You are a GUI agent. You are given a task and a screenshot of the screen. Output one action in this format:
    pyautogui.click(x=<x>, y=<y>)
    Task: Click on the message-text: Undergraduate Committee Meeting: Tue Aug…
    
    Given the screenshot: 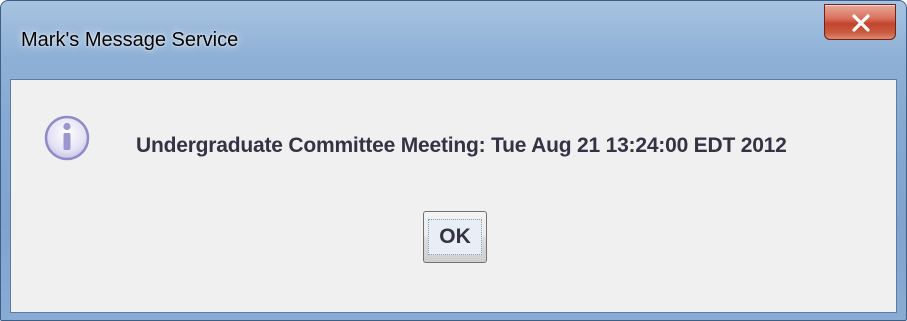 What is the action you would take?
    pyautogui.click(x=461, y=145)
    